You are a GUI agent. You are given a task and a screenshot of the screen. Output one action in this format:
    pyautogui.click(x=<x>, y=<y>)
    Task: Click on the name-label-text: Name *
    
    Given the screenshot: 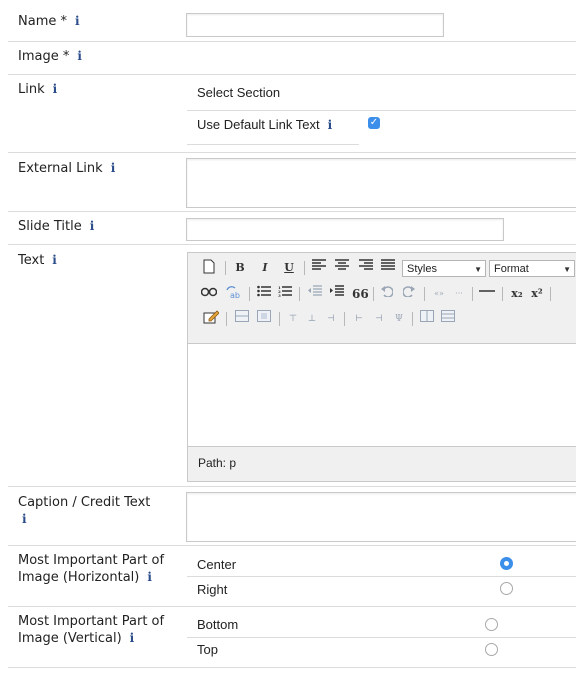 What is the action you would take?
    pyautogui.click(x=42, y=21)
    